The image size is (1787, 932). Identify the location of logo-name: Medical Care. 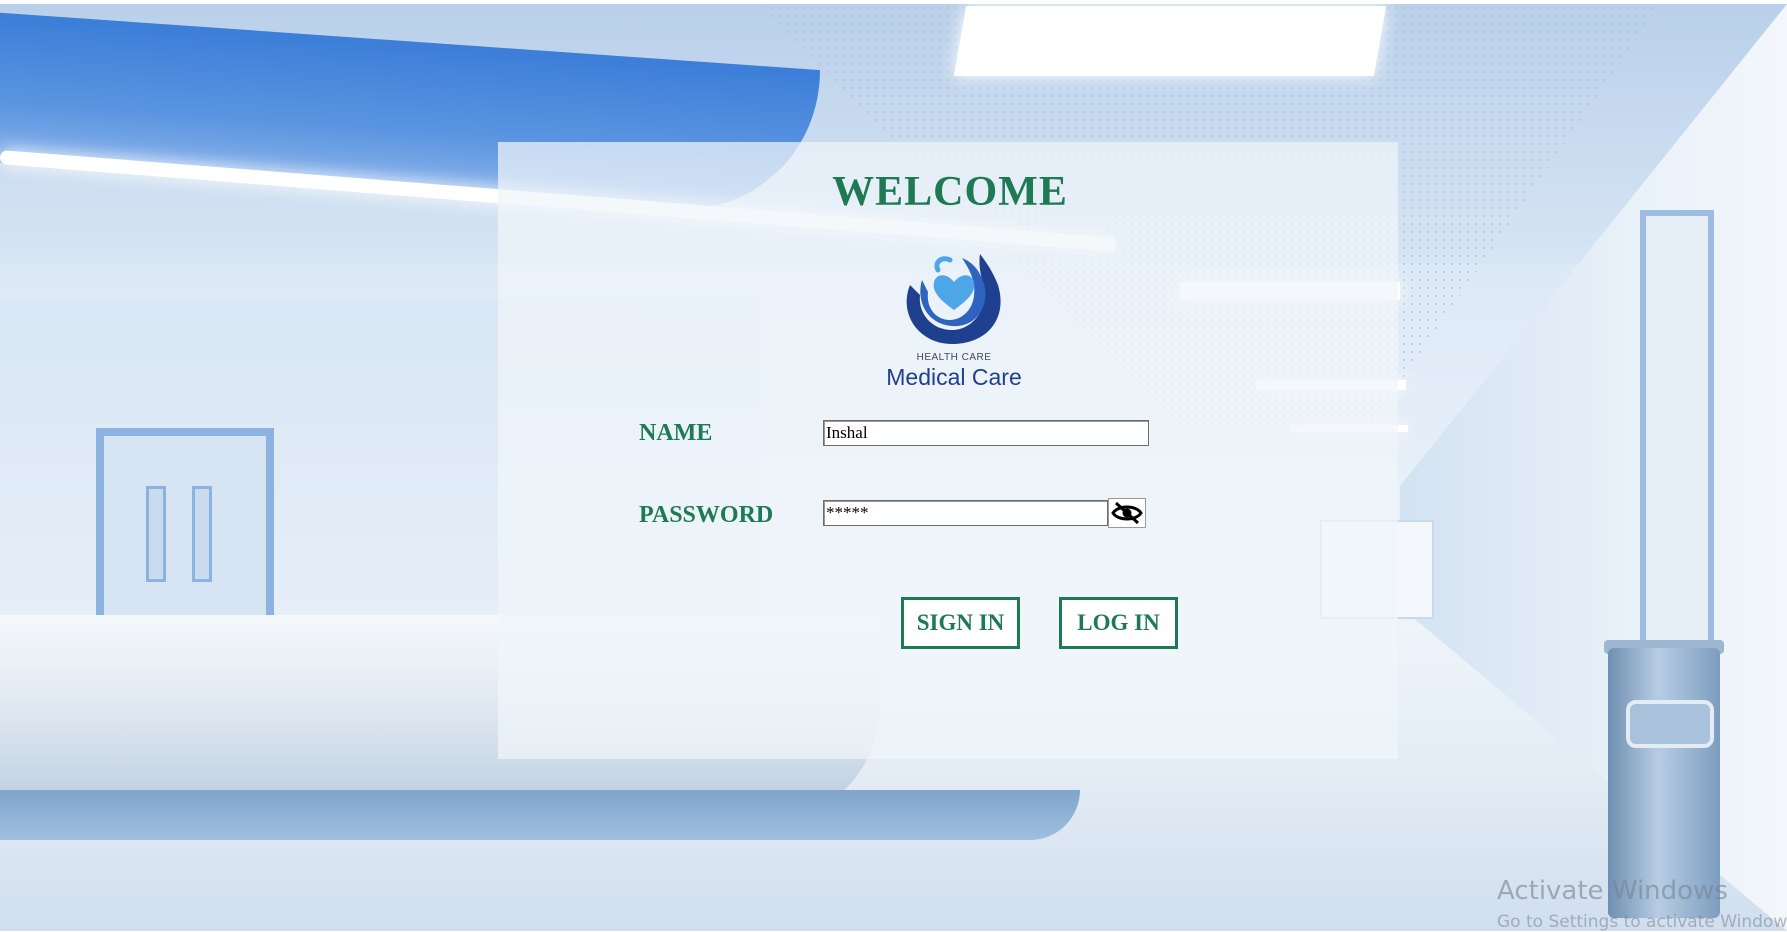
(954, 377).